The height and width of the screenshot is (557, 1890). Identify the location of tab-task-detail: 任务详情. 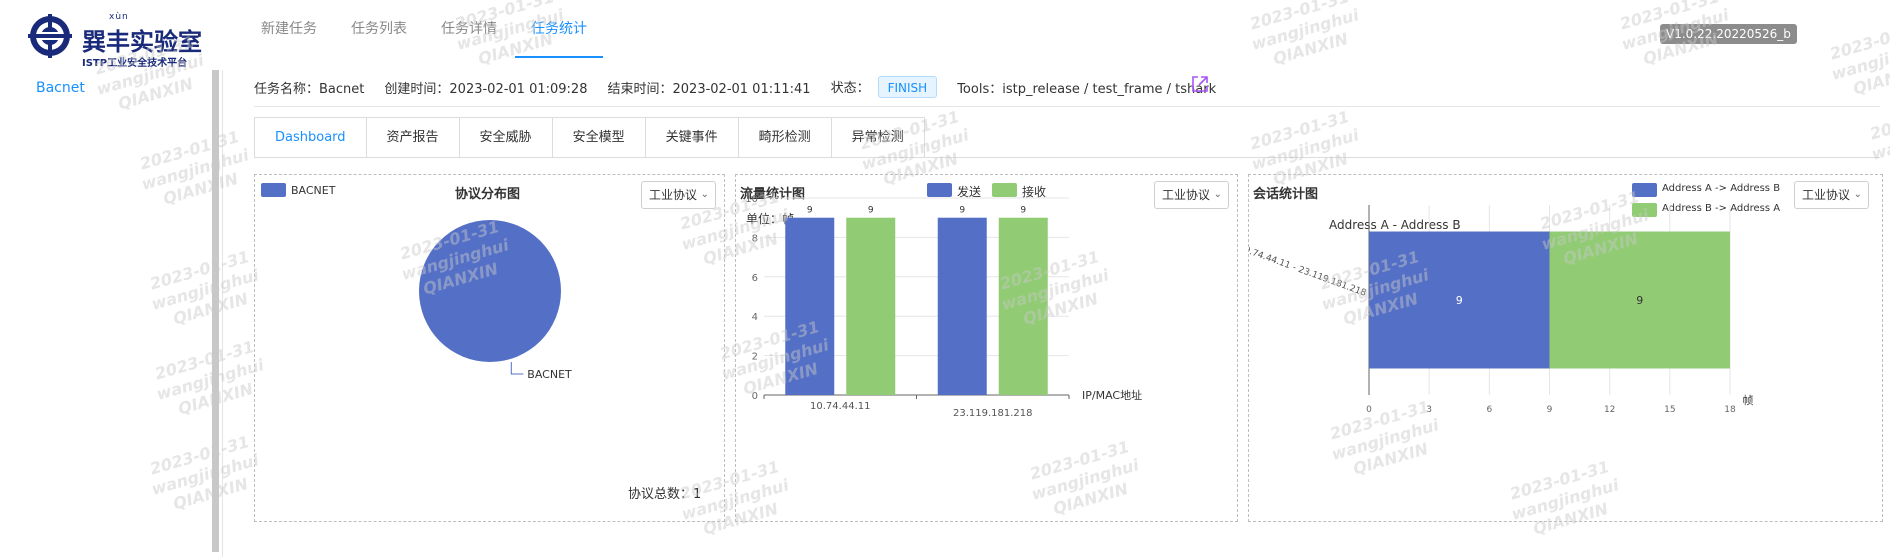
(469, 29).